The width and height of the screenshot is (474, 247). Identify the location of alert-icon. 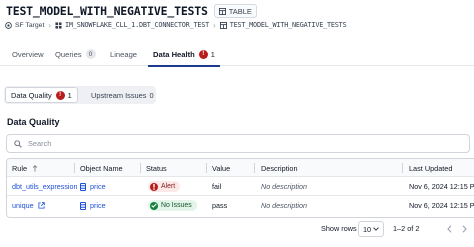
(154, 186).